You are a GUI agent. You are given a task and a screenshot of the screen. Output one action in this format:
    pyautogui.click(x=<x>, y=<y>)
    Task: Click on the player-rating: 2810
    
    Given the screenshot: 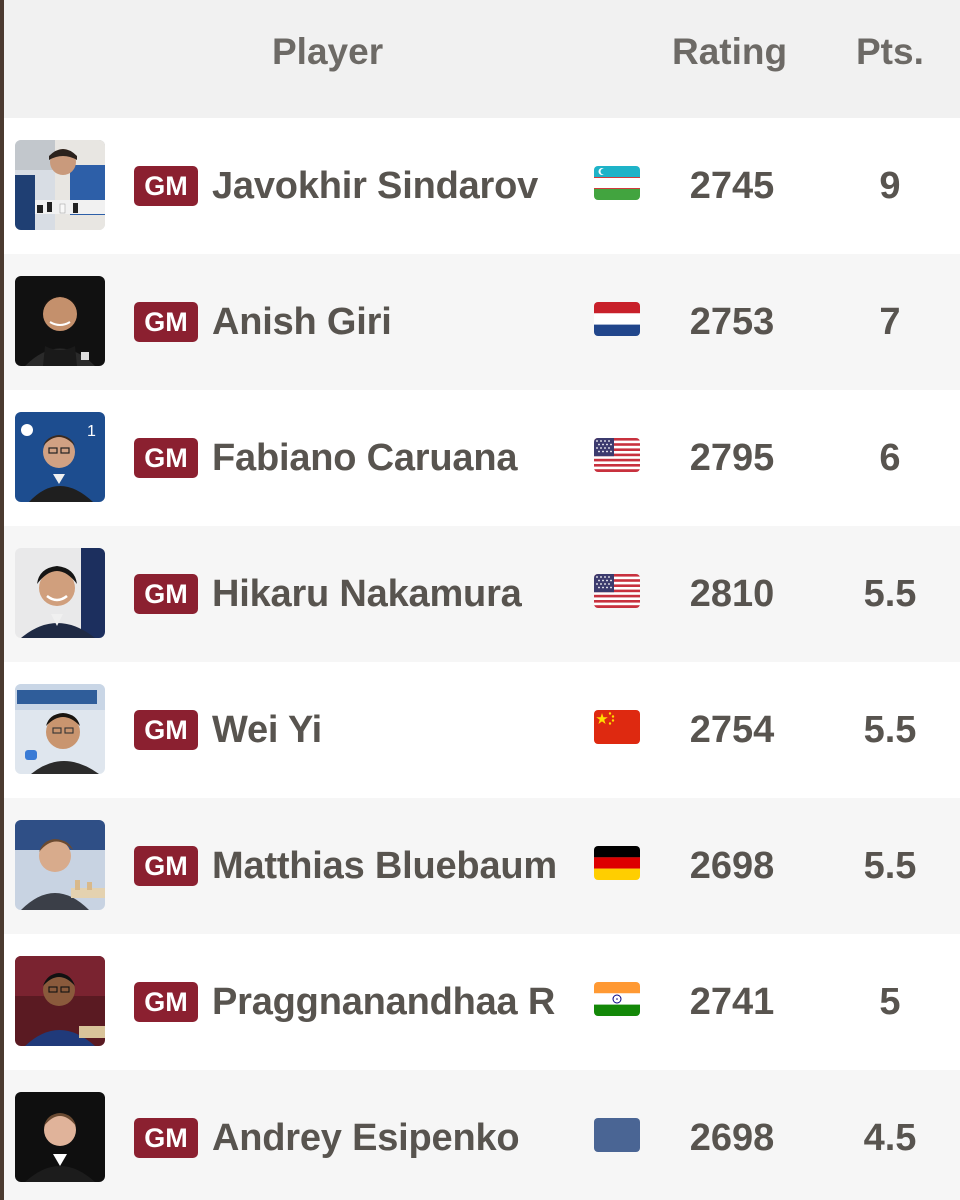 What is the action you would take?
    pyautogui.click(x=732, y=594)
    